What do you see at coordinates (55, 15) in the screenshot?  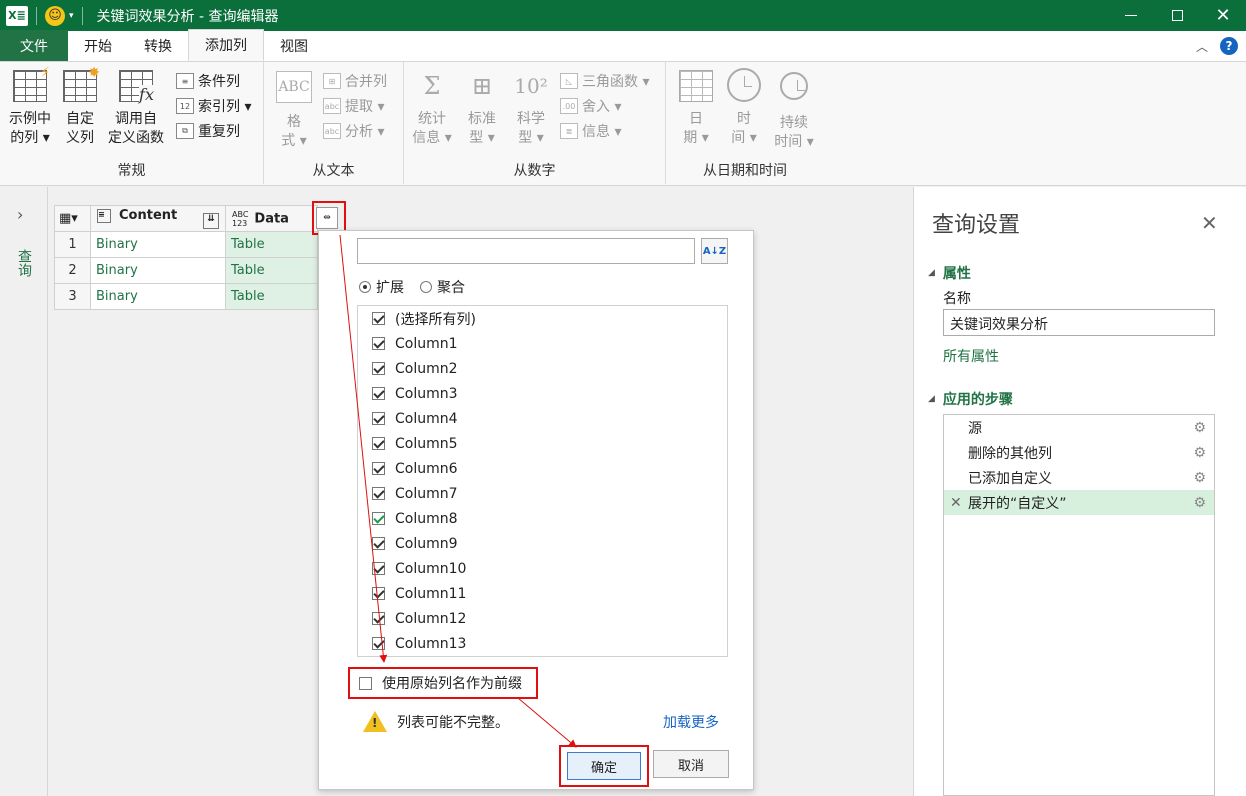 I see `smiley-feedback-icon: ☺` at bounding box center [55, 15].